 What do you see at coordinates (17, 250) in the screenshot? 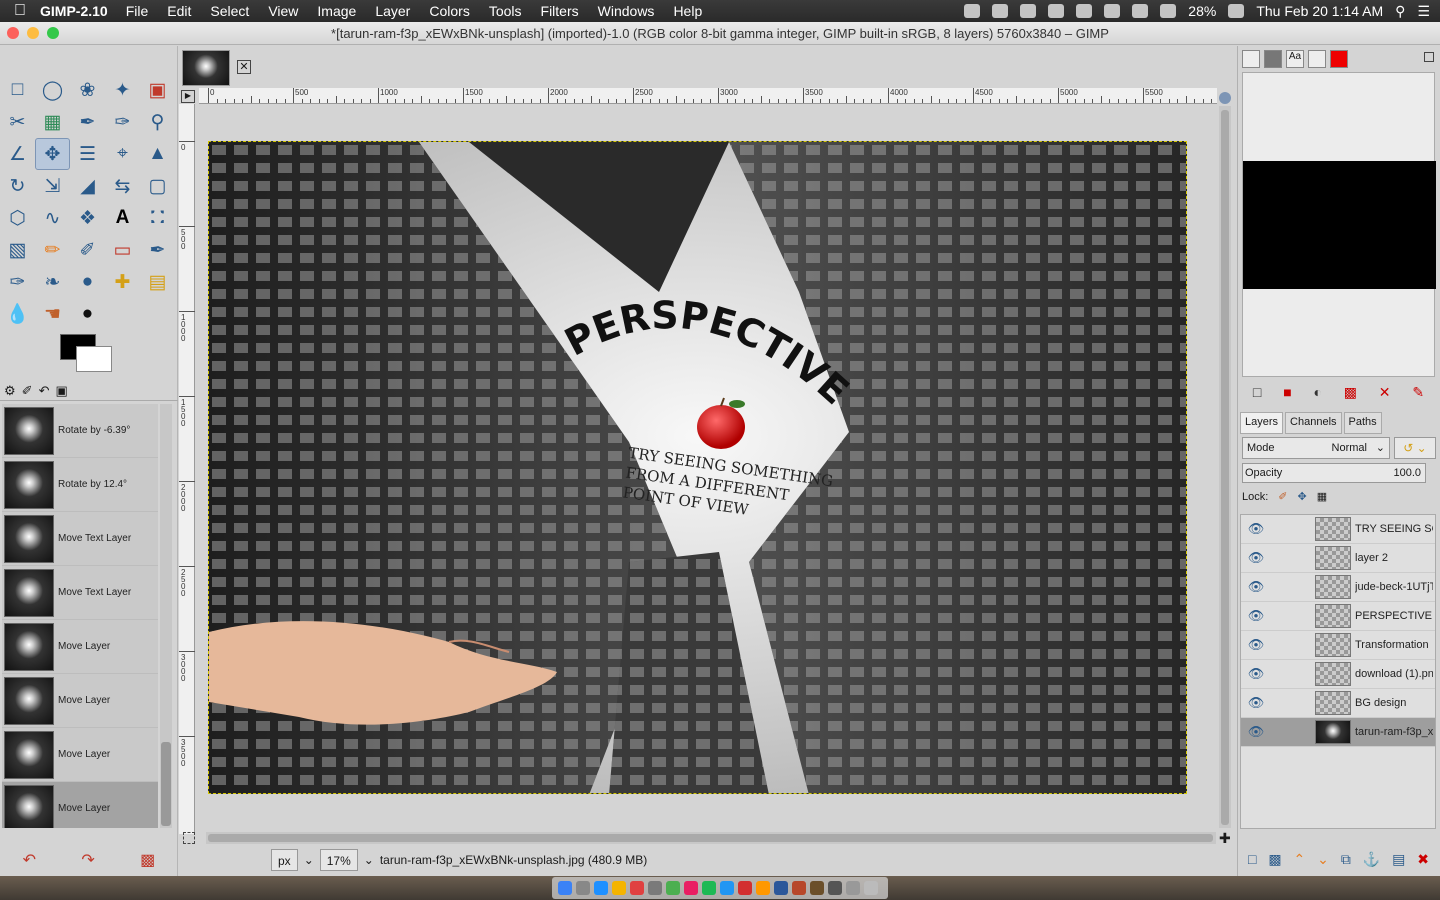
I see `gradient-icon: ▧` at bounding box center [17, 250].